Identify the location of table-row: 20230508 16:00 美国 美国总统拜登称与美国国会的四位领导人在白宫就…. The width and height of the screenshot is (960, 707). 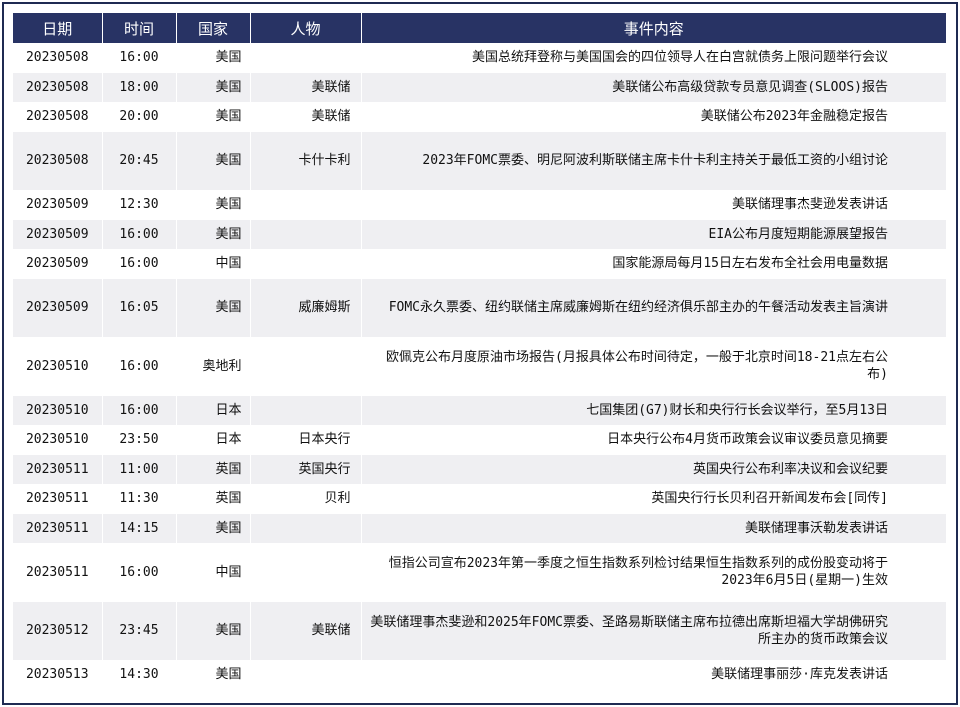
(479, 58).